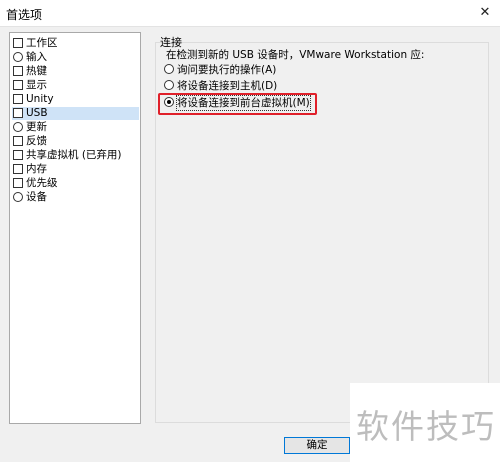  Describe the element at coordinates (18, 43) in the screenshot. I see `workspace-icon` at that location.